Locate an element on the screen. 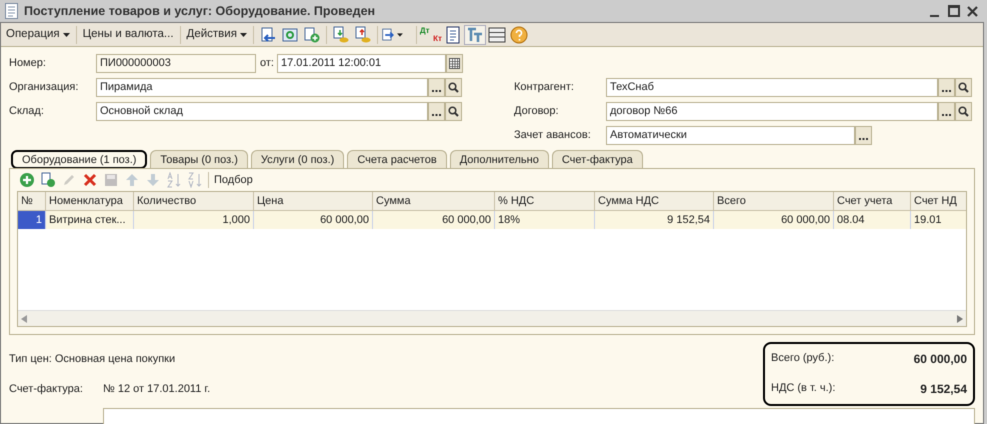 The width and height of the screenshot is (987, 424). column-header: Всего is located at coordinates (774, 201).